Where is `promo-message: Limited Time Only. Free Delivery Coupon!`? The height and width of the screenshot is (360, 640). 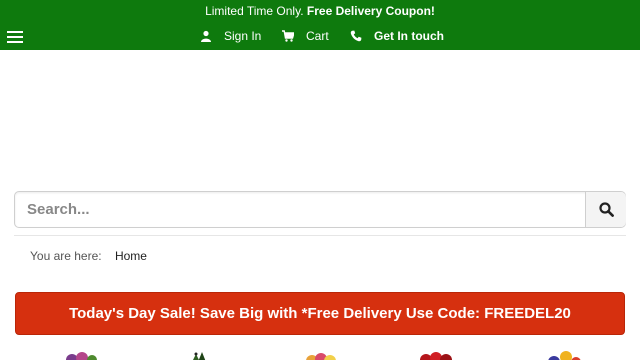
promo-message: Limited Time Only. Free Delivery Coupon! is located at coordinates (320, 11).